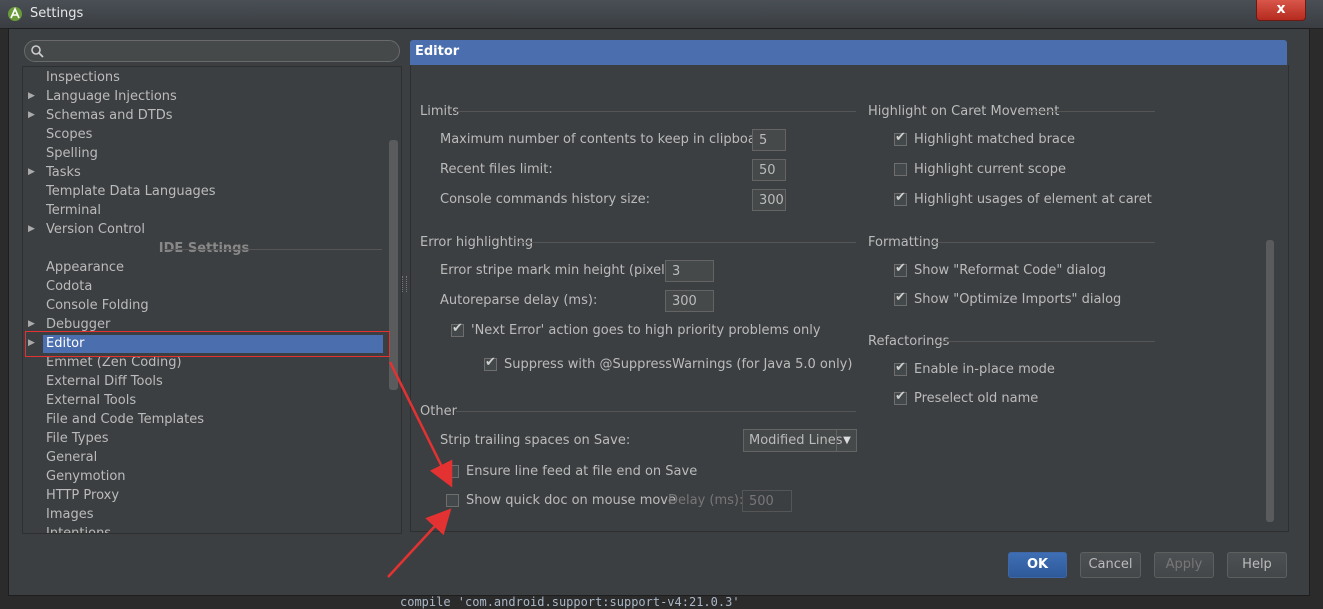  Describe the element at coordinates (91, 400) in the screenshot. I see `tree-item-label: External Tools` at that location.